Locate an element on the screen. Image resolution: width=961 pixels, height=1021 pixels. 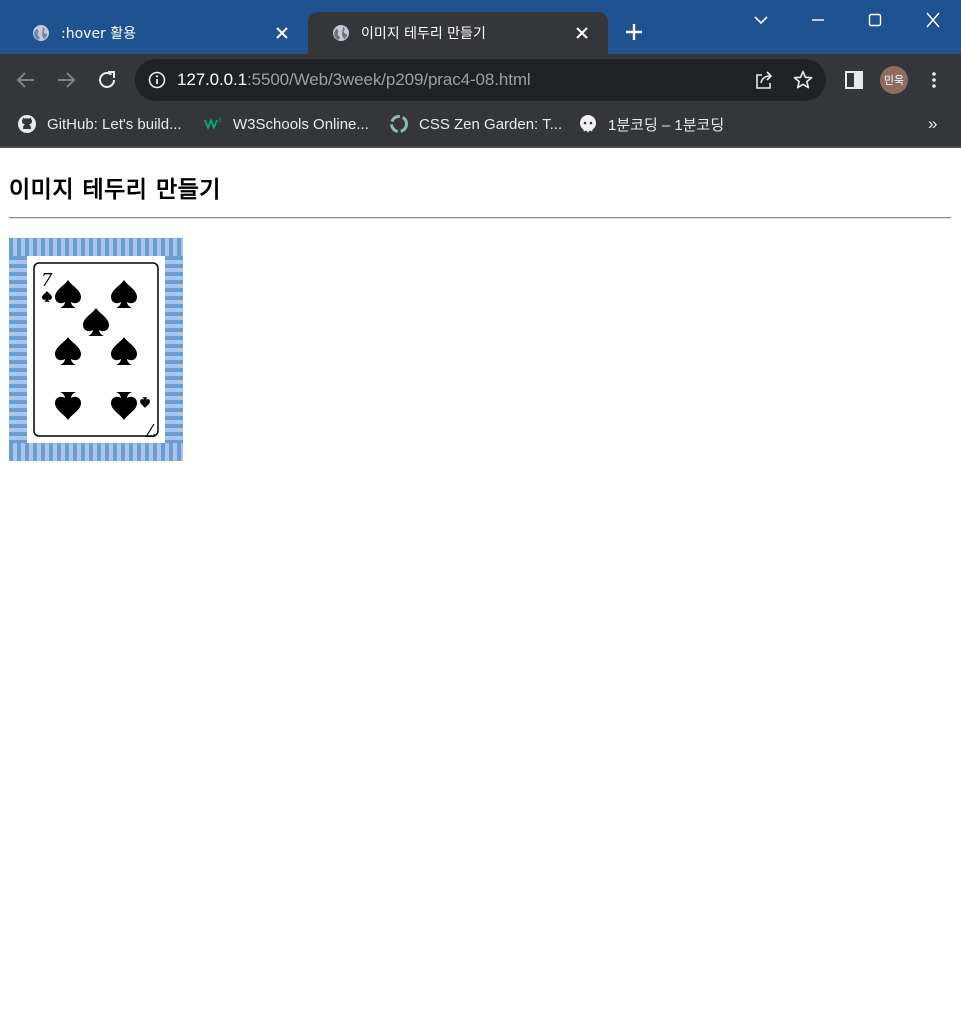
new-tab-icon is located at coordinates (634, 32).